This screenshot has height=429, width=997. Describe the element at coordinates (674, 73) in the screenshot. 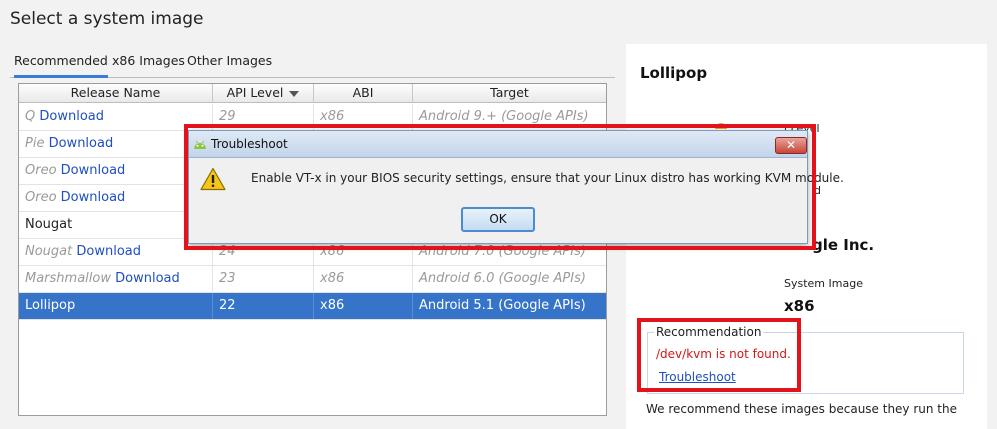

I see `selected-image-title: Lollipop` at that location.